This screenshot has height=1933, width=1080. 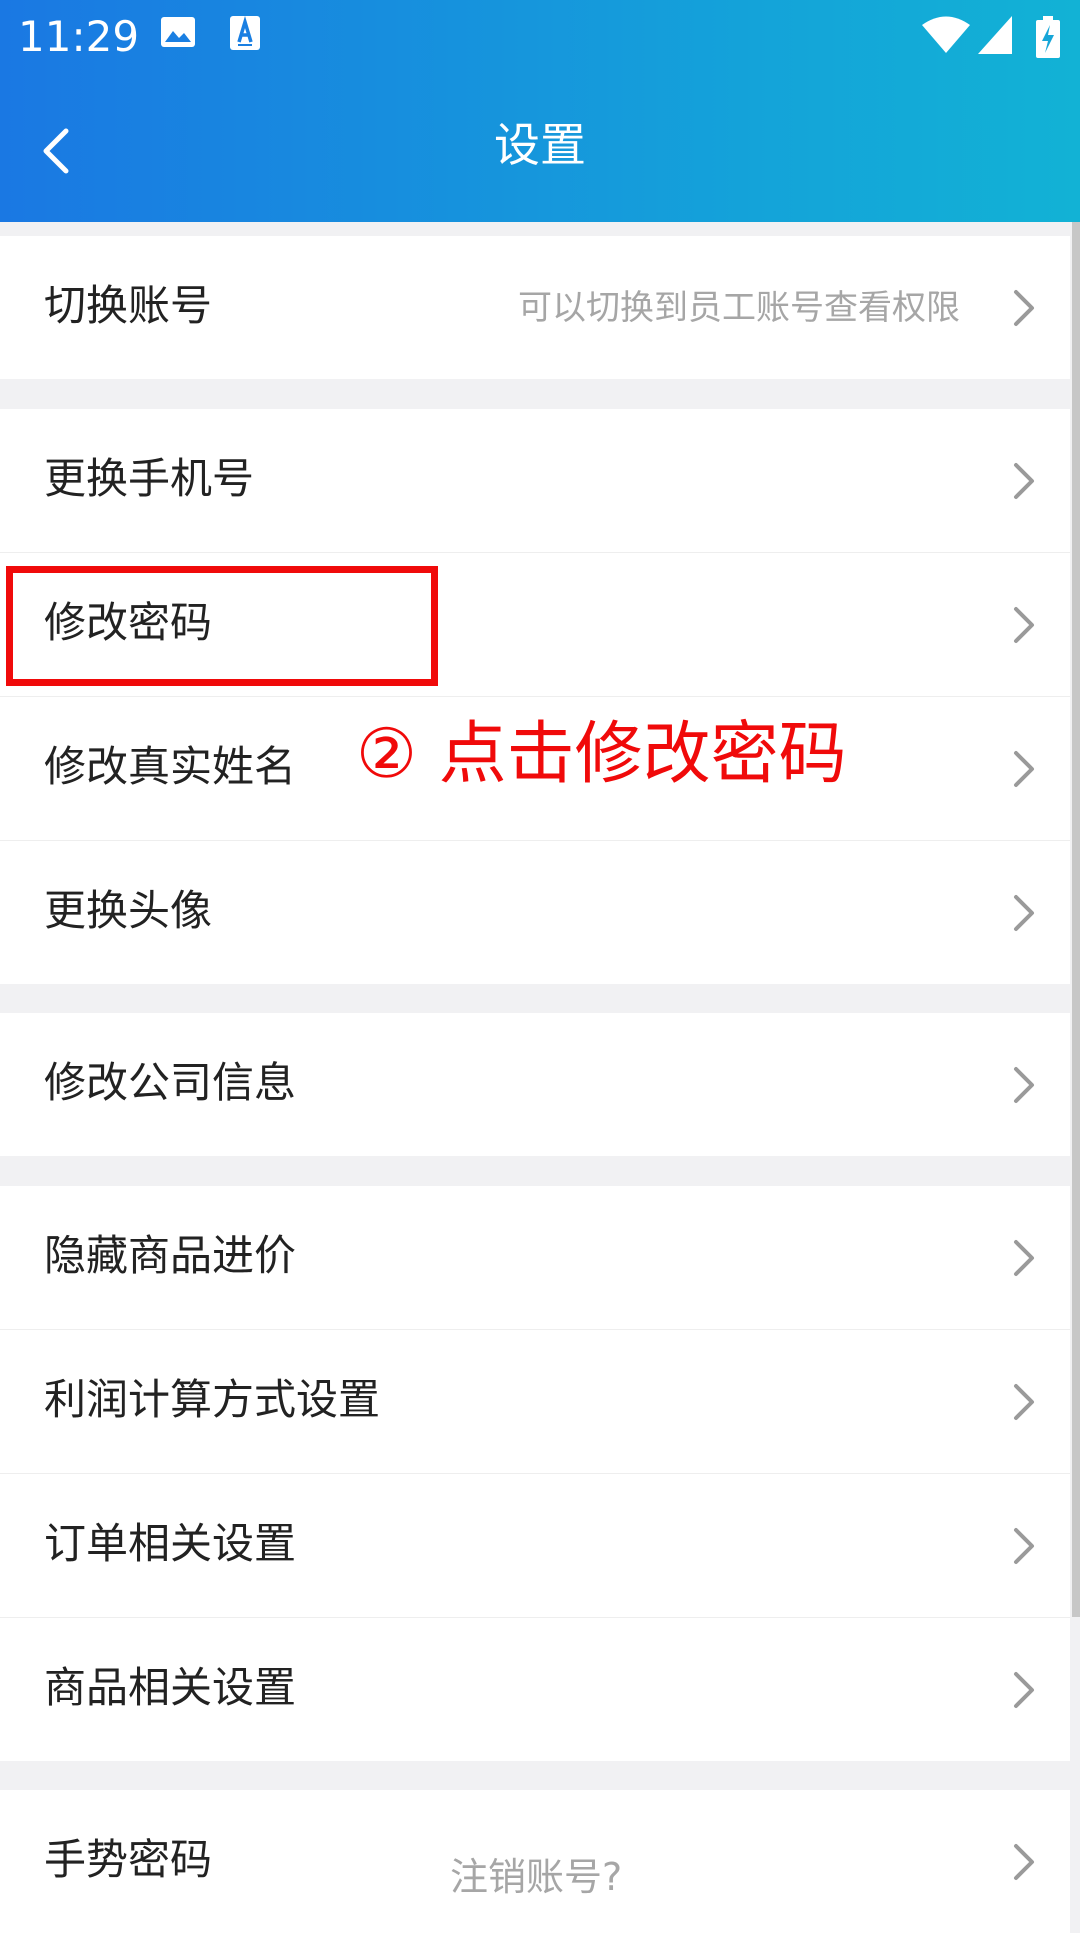 What do you see at coordinates (222, 626) in the screenshot?
I see `tutorial-highlight-box` at bounding box center [222, 626].